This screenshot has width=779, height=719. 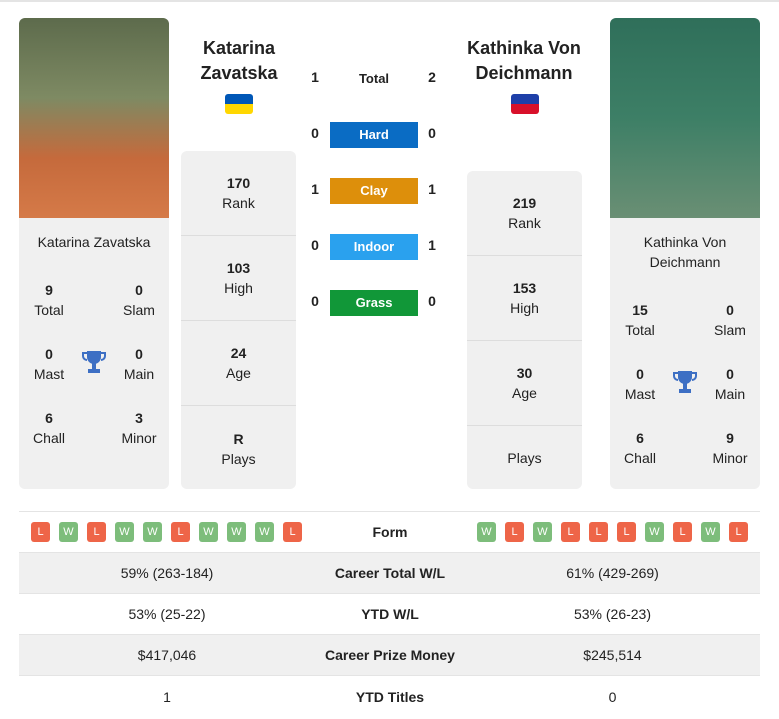 What do you see at coordinates (640, 320) in the screenshot?
I see `player2-total: 15 Total` at bounding box center [640, 320].